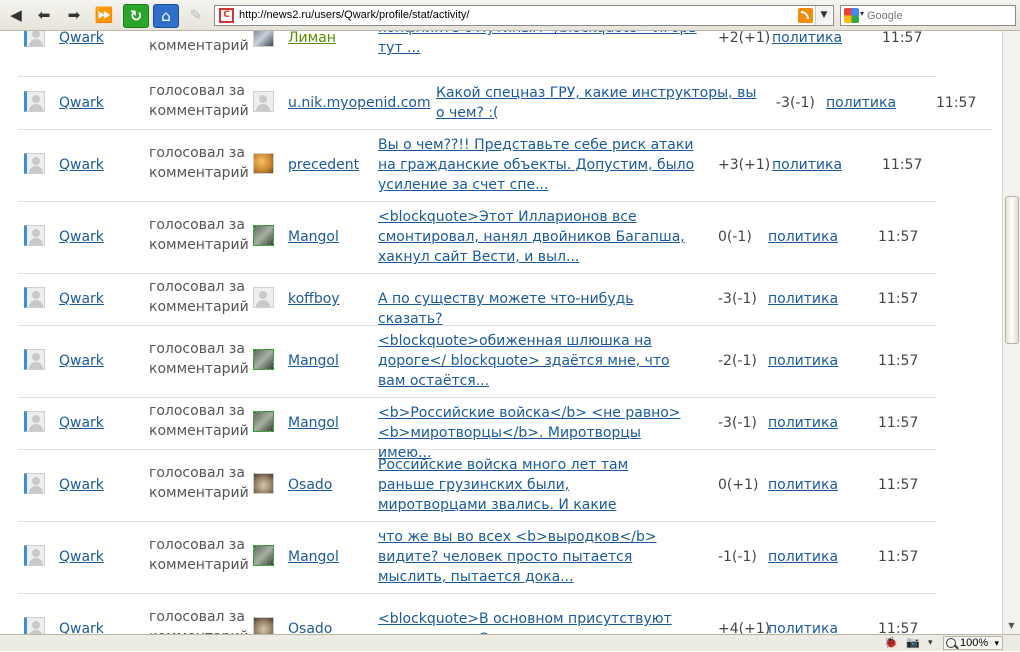  I want to click on url-dropdown-icon: ▼, so click(823, 15).